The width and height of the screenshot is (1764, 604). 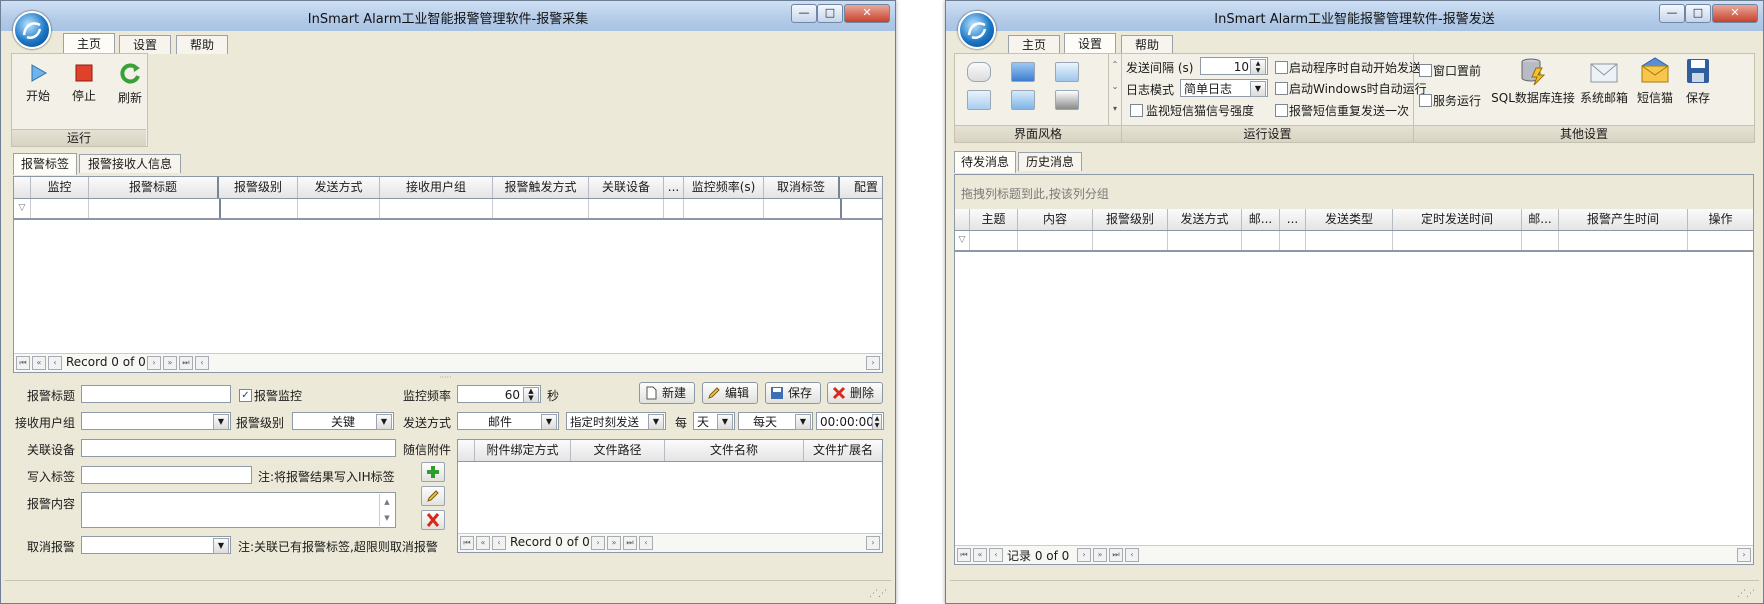 What do you see at coordinates (1604, 82) in the screenshot?
I see `system-mail-button: 系统邮箱` at bounding box center [1604, 82].